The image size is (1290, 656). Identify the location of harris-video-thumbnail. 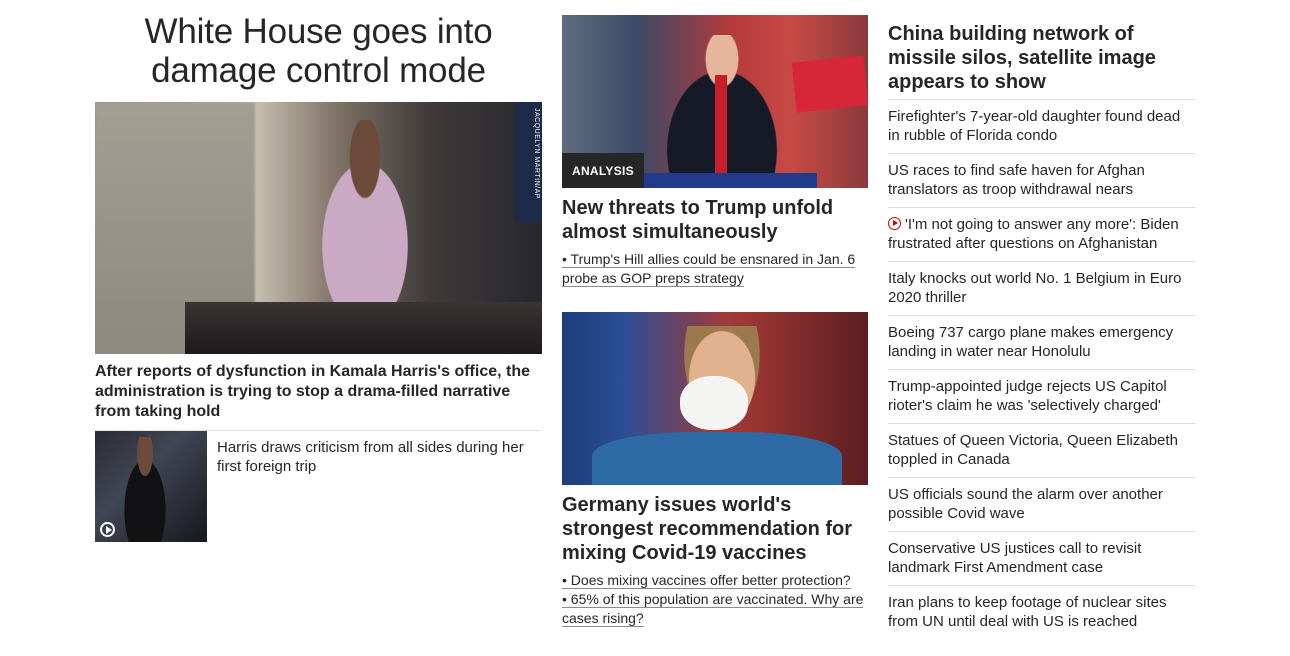
(151, 486).